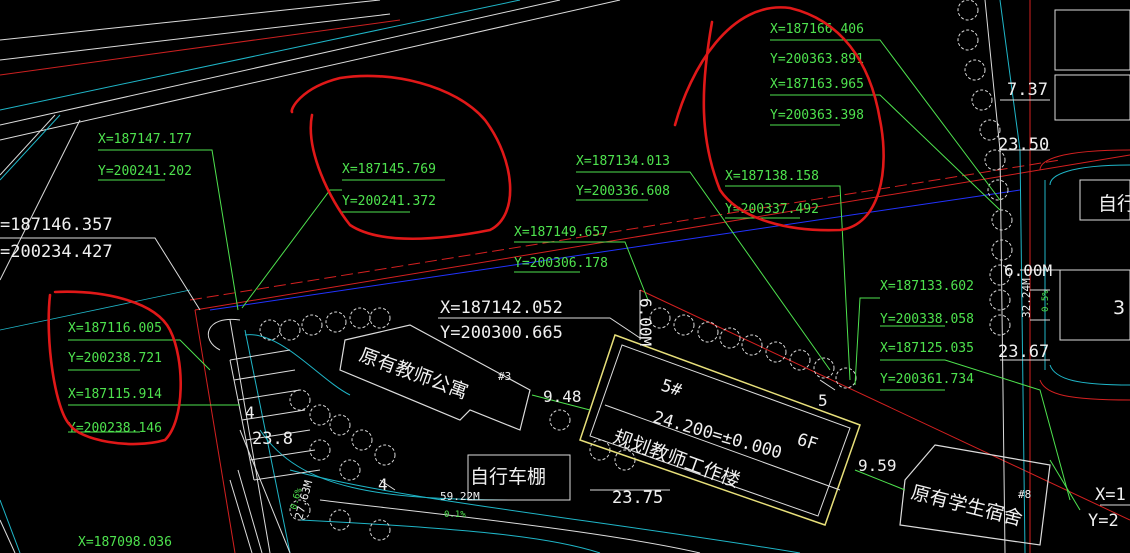  I want to click on elev-2367: 23.67, so click(1023, 352).